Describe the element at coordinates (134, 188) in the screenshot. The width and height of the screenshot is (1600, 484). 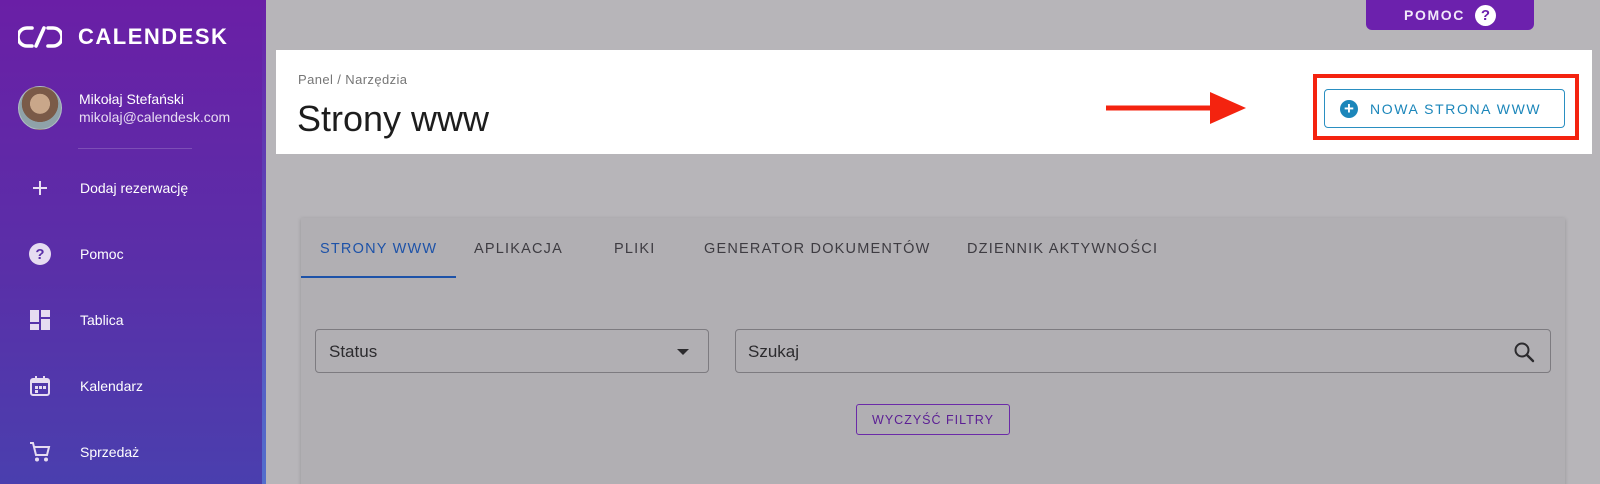
I see `sidebar-item-label: Dodaj rezerwację` at that location.